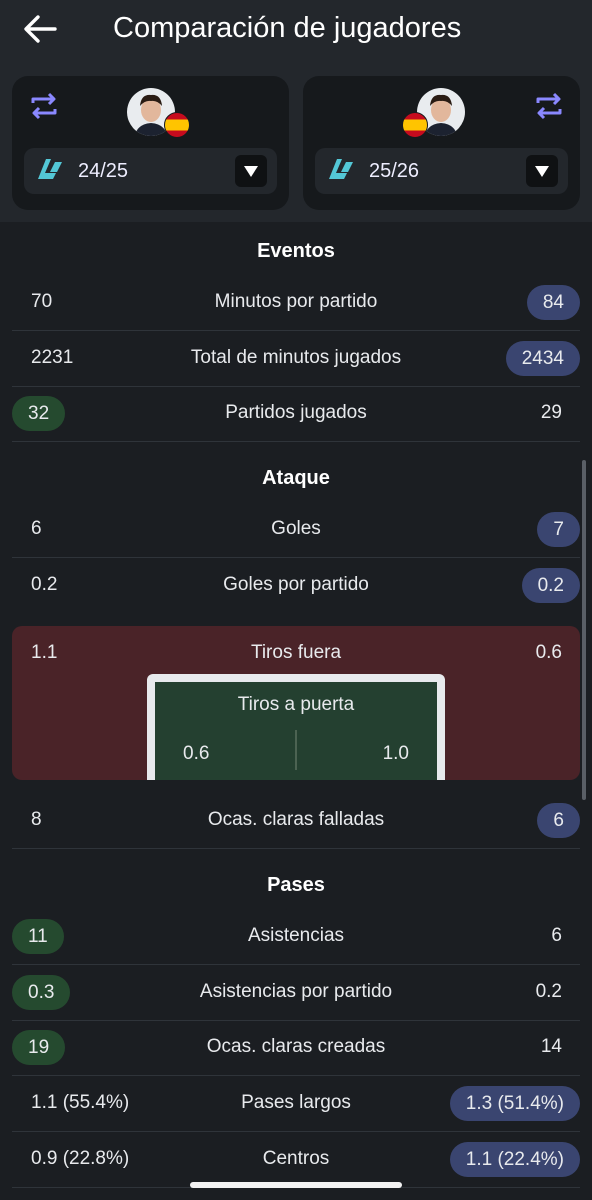 The width and height of the screenshot is (592, 1200). What do you see at coordinates (296, 478) in the screenshot?
I see `section-title-ataque: Ataque` at bounding box center [296, 478].